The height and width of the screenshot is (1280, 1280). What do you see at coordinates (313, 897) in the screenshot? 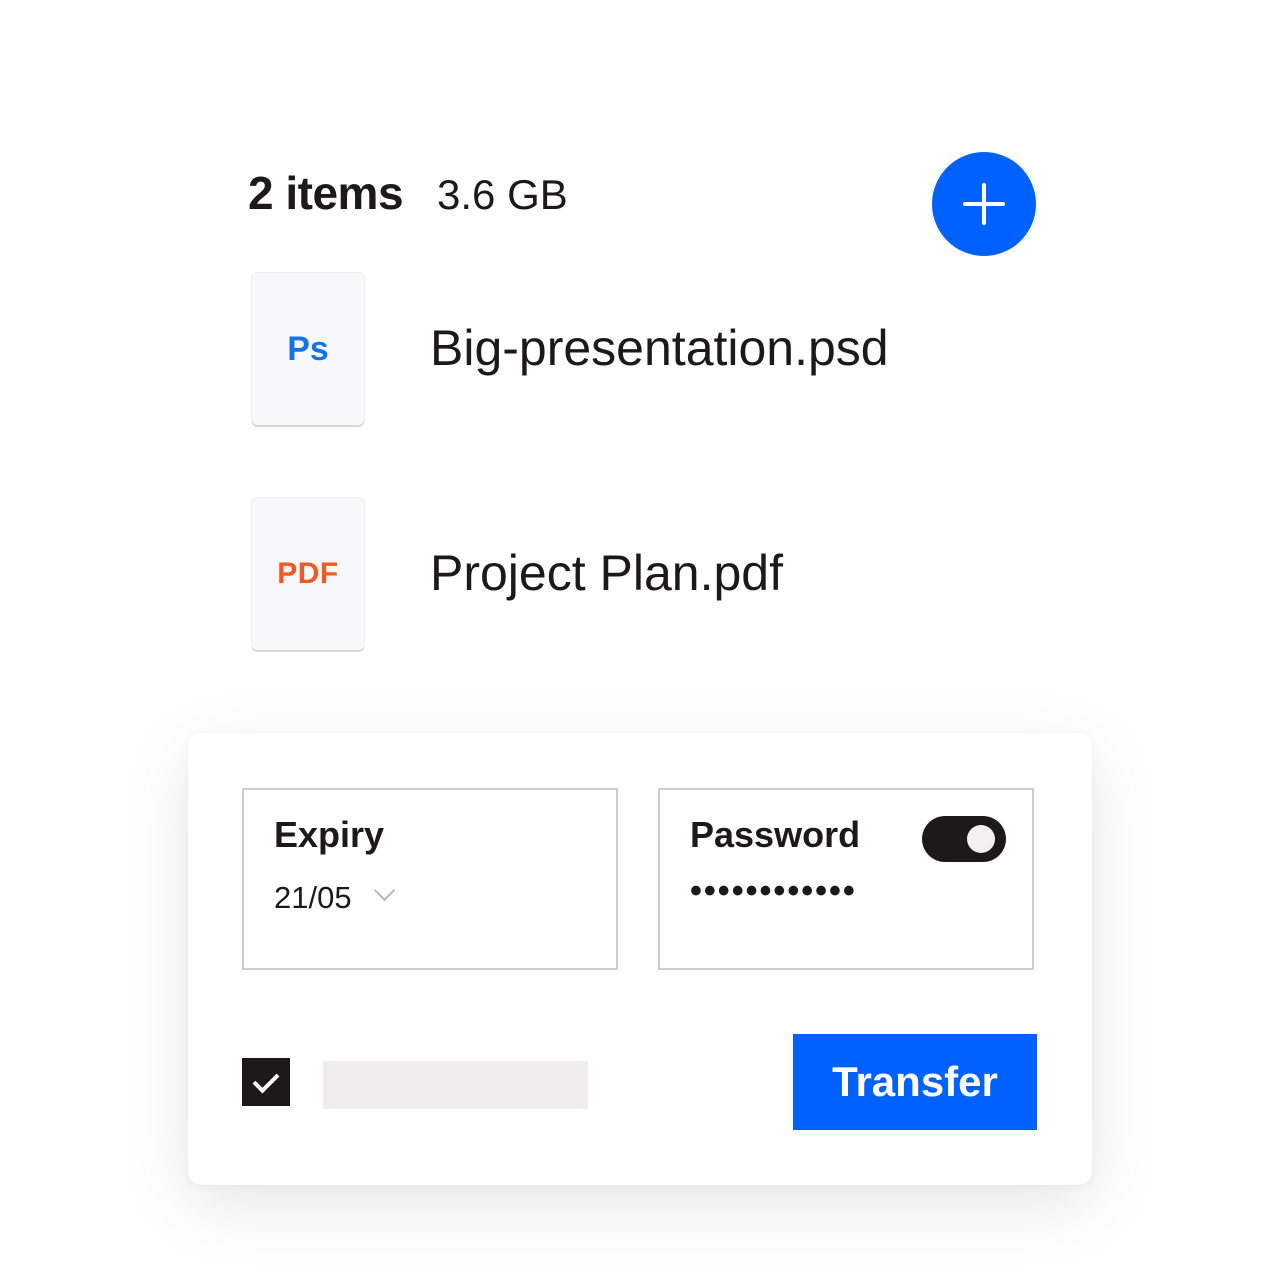
I see `expiry-date-value: 21/05` at bounding box center [313, 897].